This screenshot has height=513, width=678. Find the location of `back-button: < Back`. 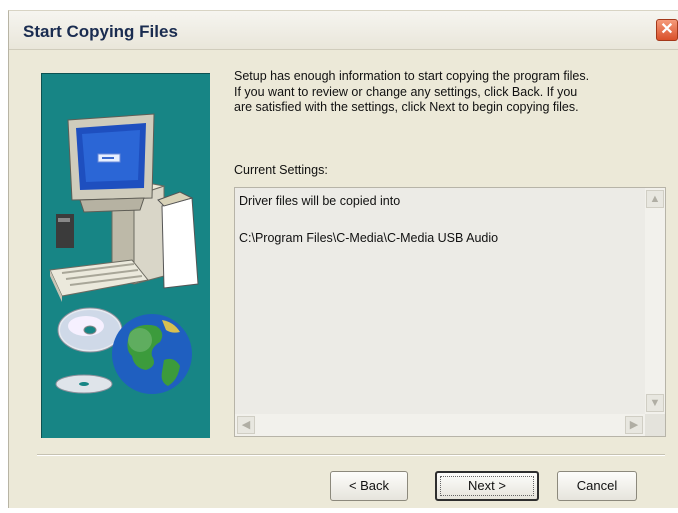

back-button: < Back is located at coordinates (369, 486).